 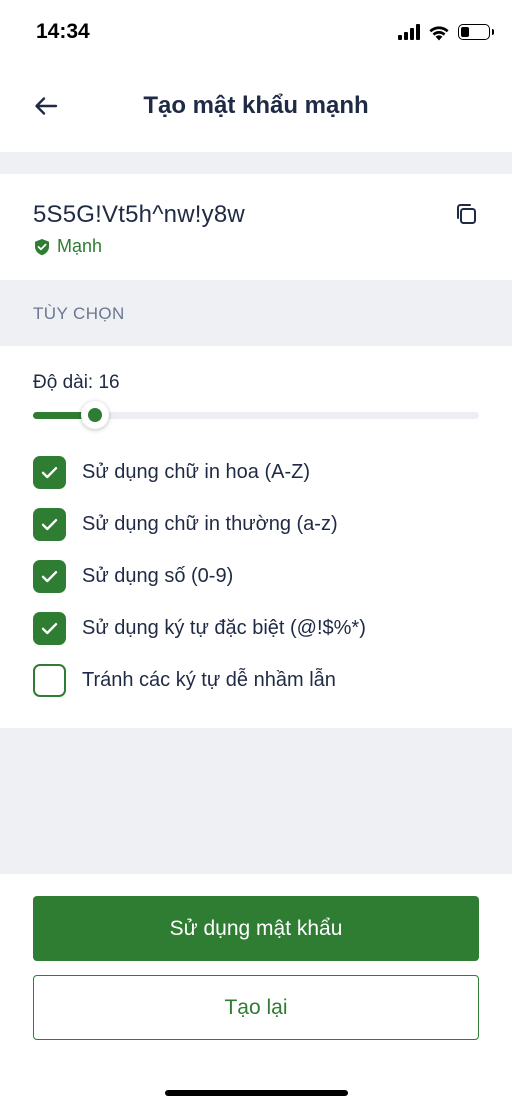 What do you see at coordinates (409, 32) in the screenshot?
I see `cellular-signal-icon` at bounding box center [409, 32].